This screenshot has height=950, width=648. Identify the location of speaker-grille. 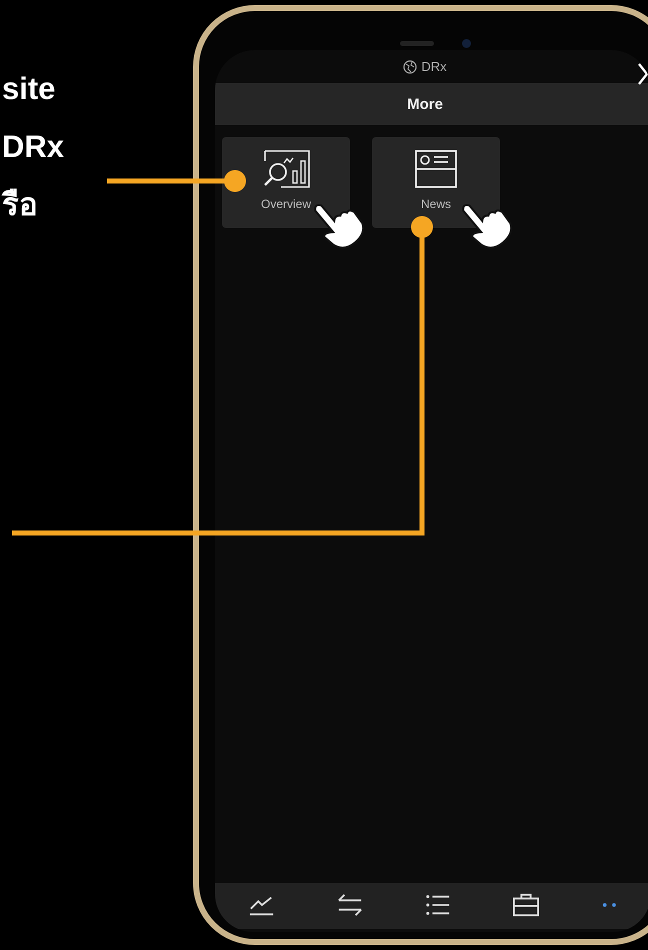
(417, 43).